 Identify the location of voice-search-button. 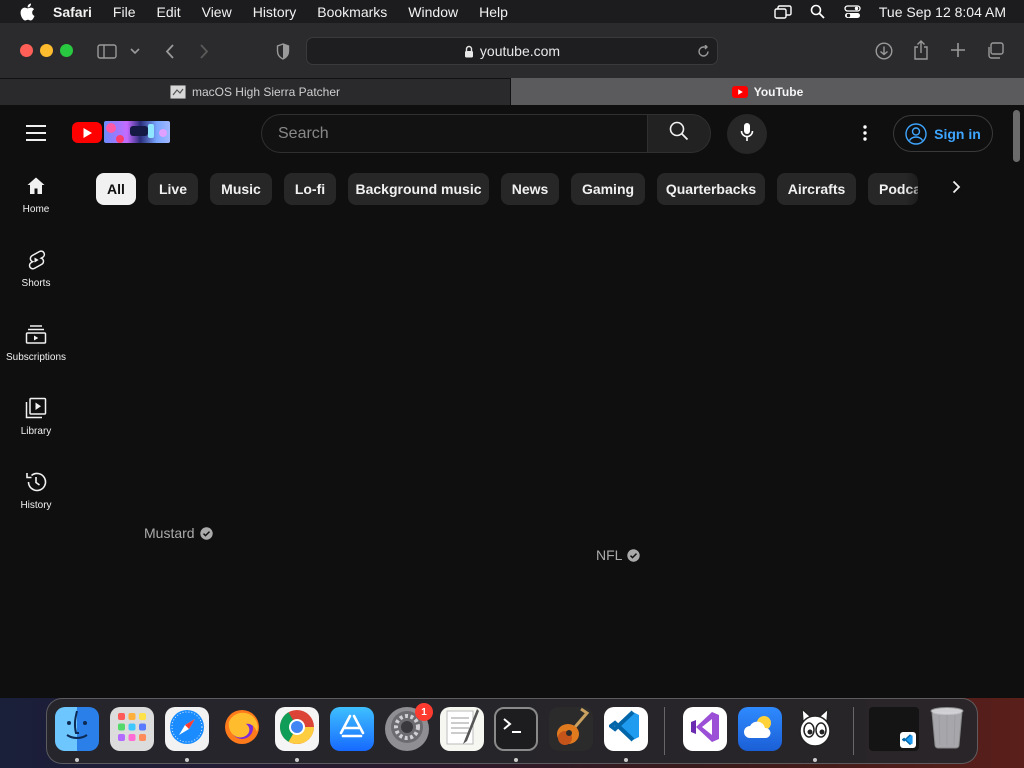
(747, 134).